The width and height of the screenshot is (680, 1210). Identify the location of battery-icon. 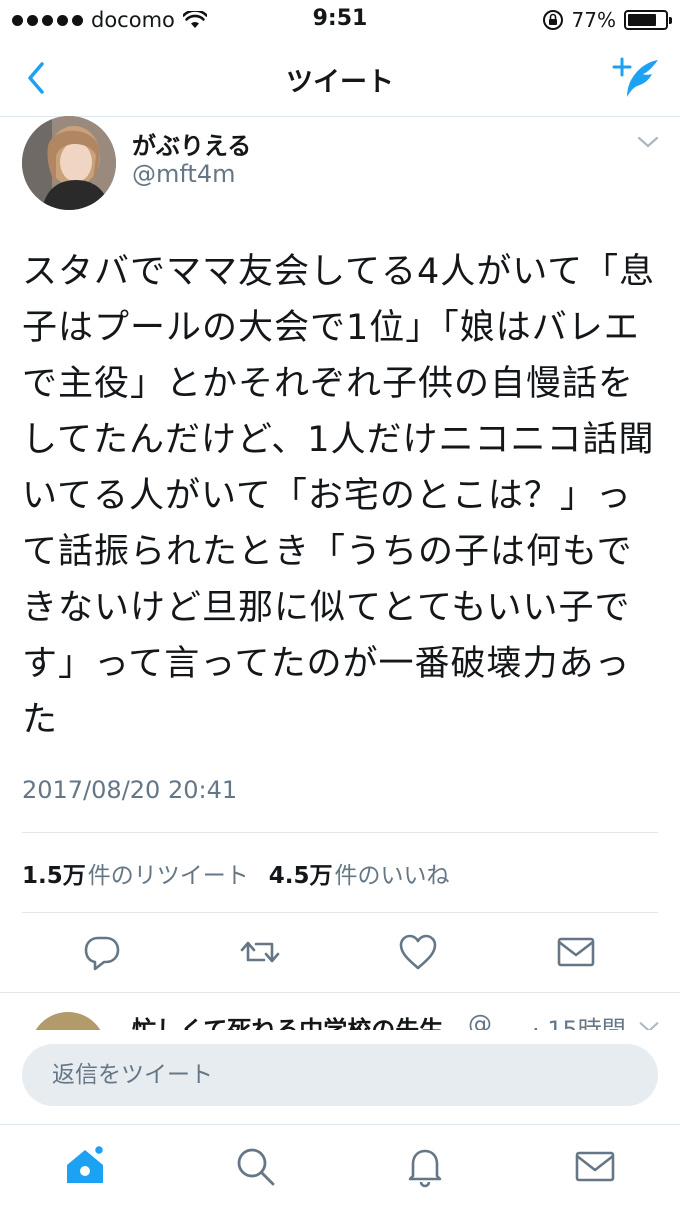
(648, 20).